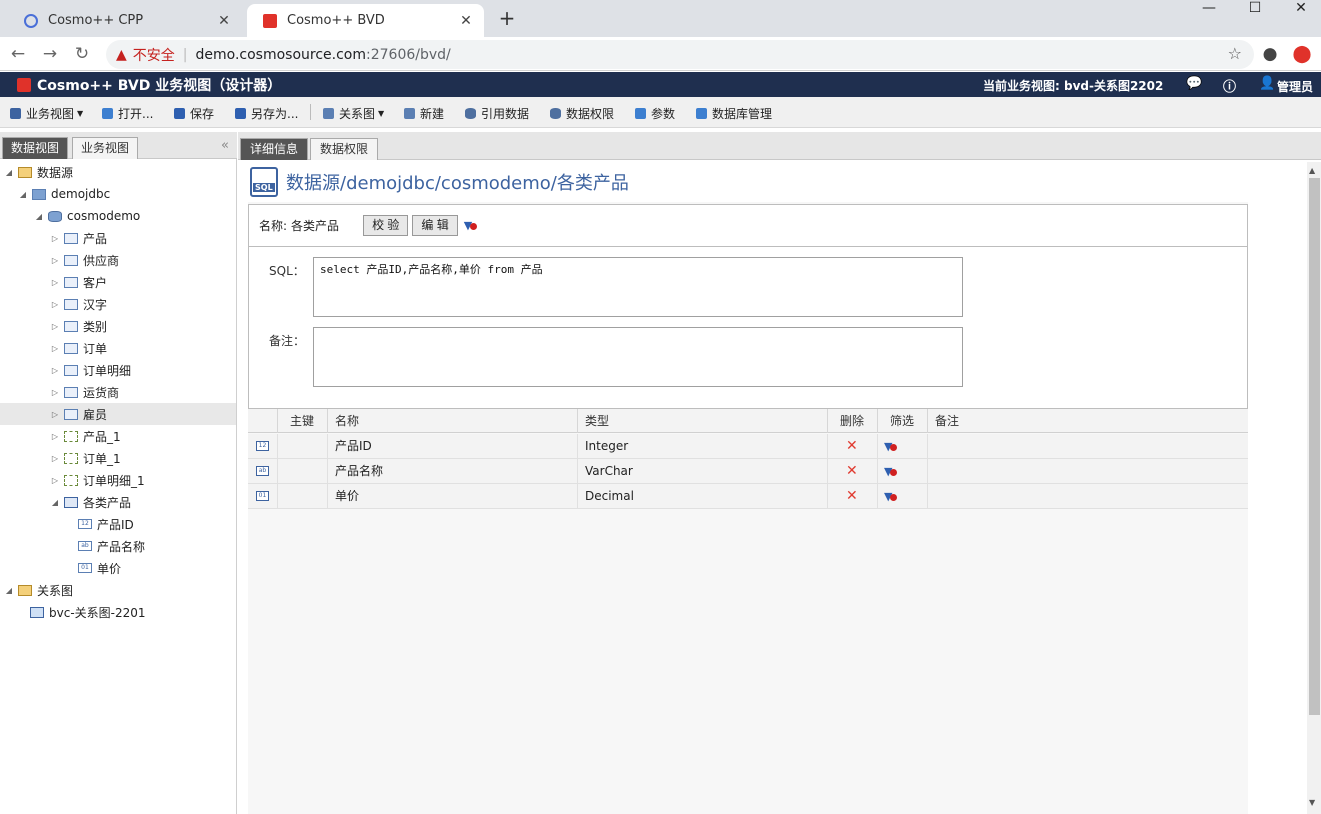 This screenshot has height=814, width=1321. I want to click on toolbar-business-view-button: 业务视图 ▼, so click(46, 113).